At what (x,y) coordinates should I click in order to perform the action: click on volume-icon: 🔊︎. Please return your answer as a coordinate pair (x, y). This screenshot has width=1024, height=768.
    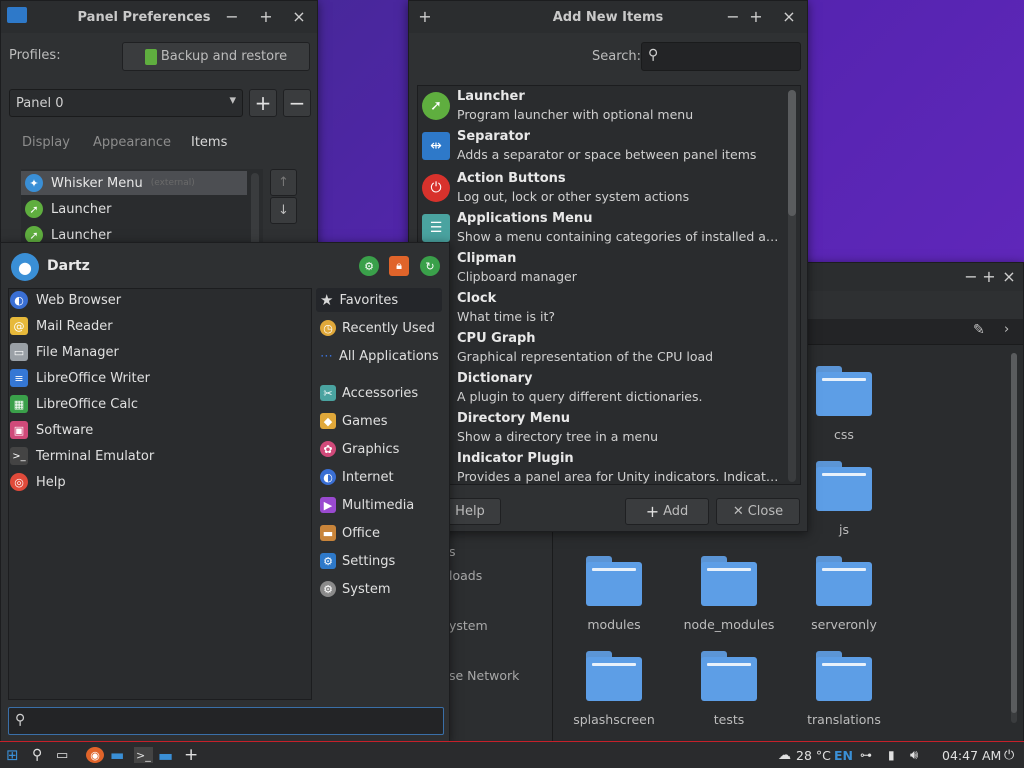
    Looking at the image, I should click on (914, 755).